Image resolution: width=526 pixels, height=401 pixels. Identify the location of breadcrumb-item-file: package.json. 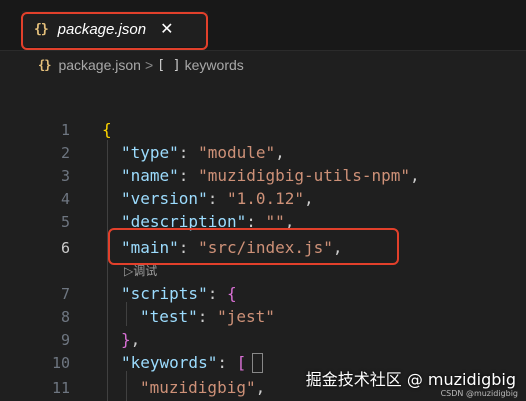
(99, 65).